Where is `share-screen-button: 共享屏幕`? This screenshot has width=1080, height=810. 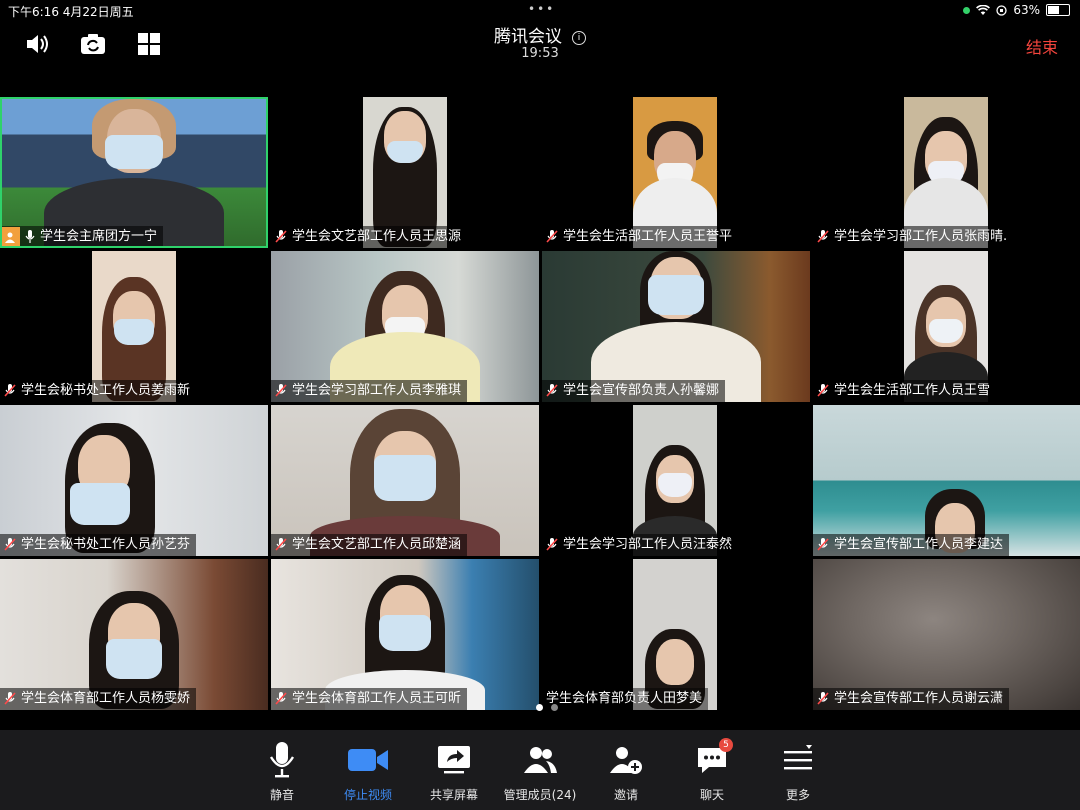
share-screen-button: 共享屏幕 is located at coordinates (454, 771).